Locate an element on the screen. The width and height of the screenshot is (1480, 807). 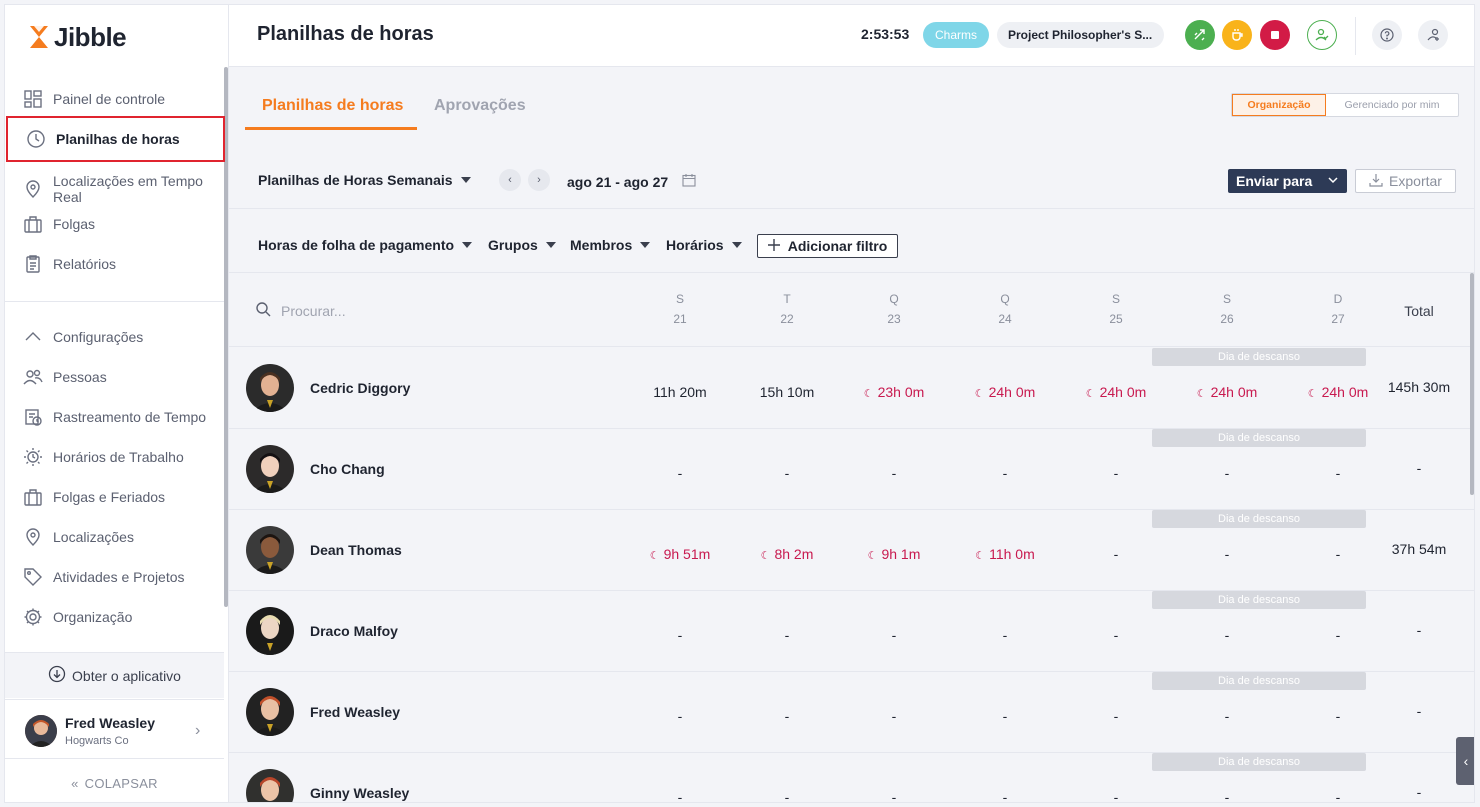
time-cell: 23h 0m is located at coordinates (894, 392).